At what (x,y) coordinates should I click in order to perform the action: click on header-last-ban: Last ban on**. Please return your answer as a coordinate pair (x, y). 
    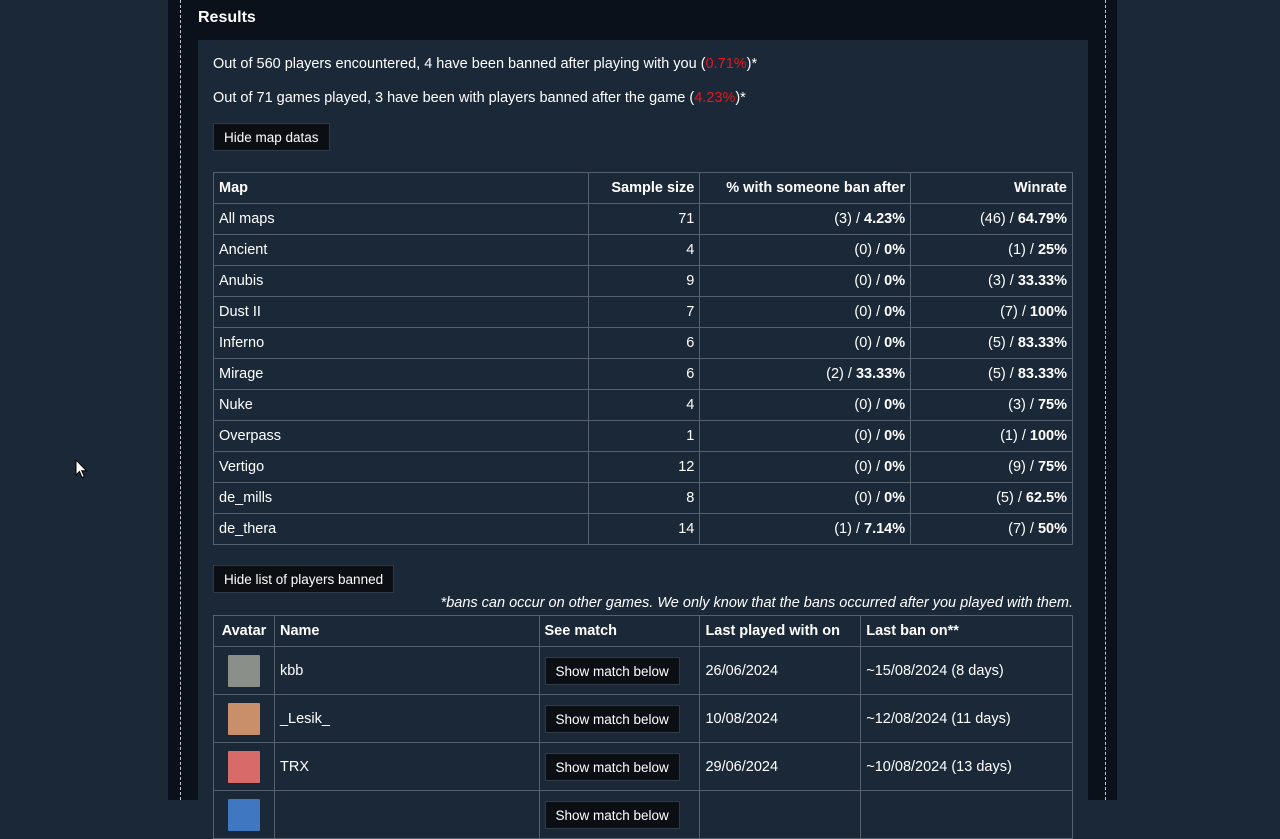
    Looking at the image, I should click on (966, 631).